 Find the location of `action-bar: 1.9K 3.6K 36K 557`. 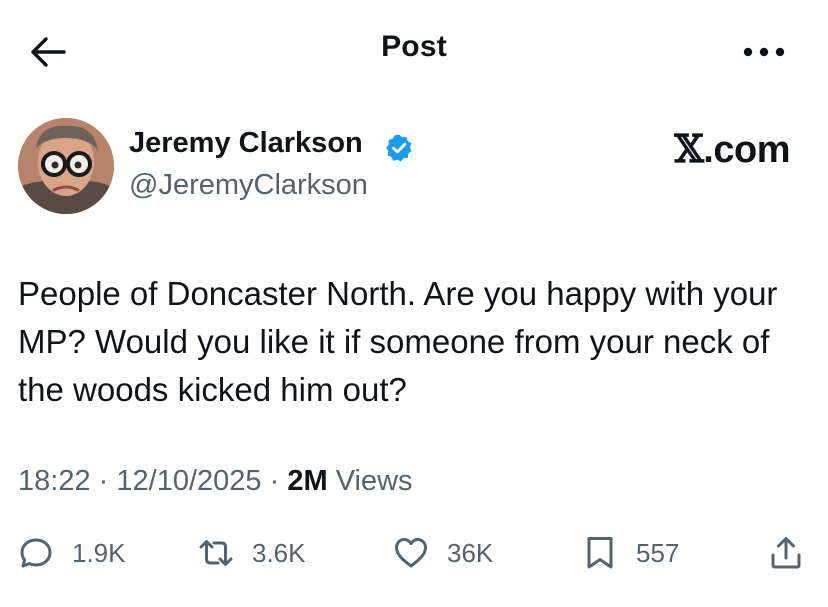

action-bar: 1.9K 3.6K 36K 557 is located at coordinates (414, 553).